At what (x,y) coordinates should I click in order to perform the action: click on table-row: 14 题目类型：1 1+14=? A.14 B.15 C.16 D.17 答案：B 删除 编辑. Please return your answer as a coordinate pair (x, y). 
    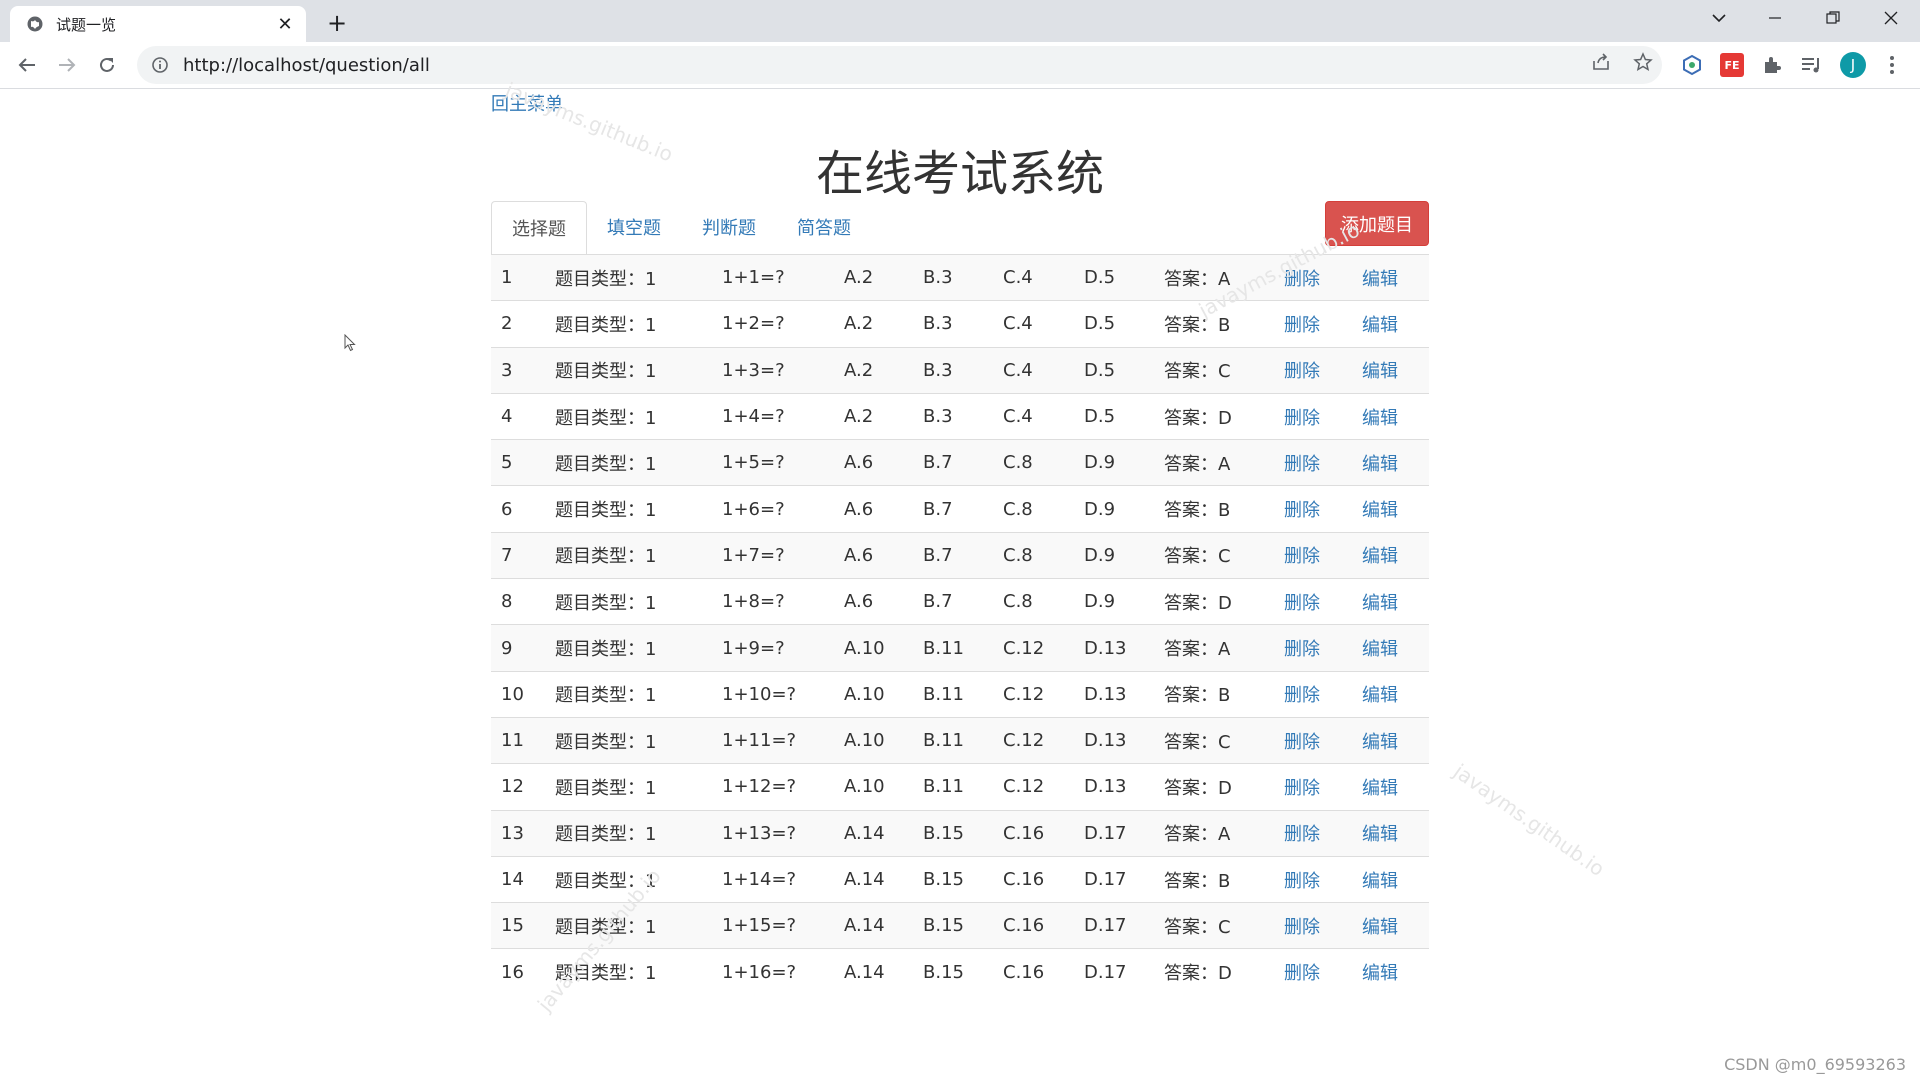
    Looking at the image, I should click on (960, 879).